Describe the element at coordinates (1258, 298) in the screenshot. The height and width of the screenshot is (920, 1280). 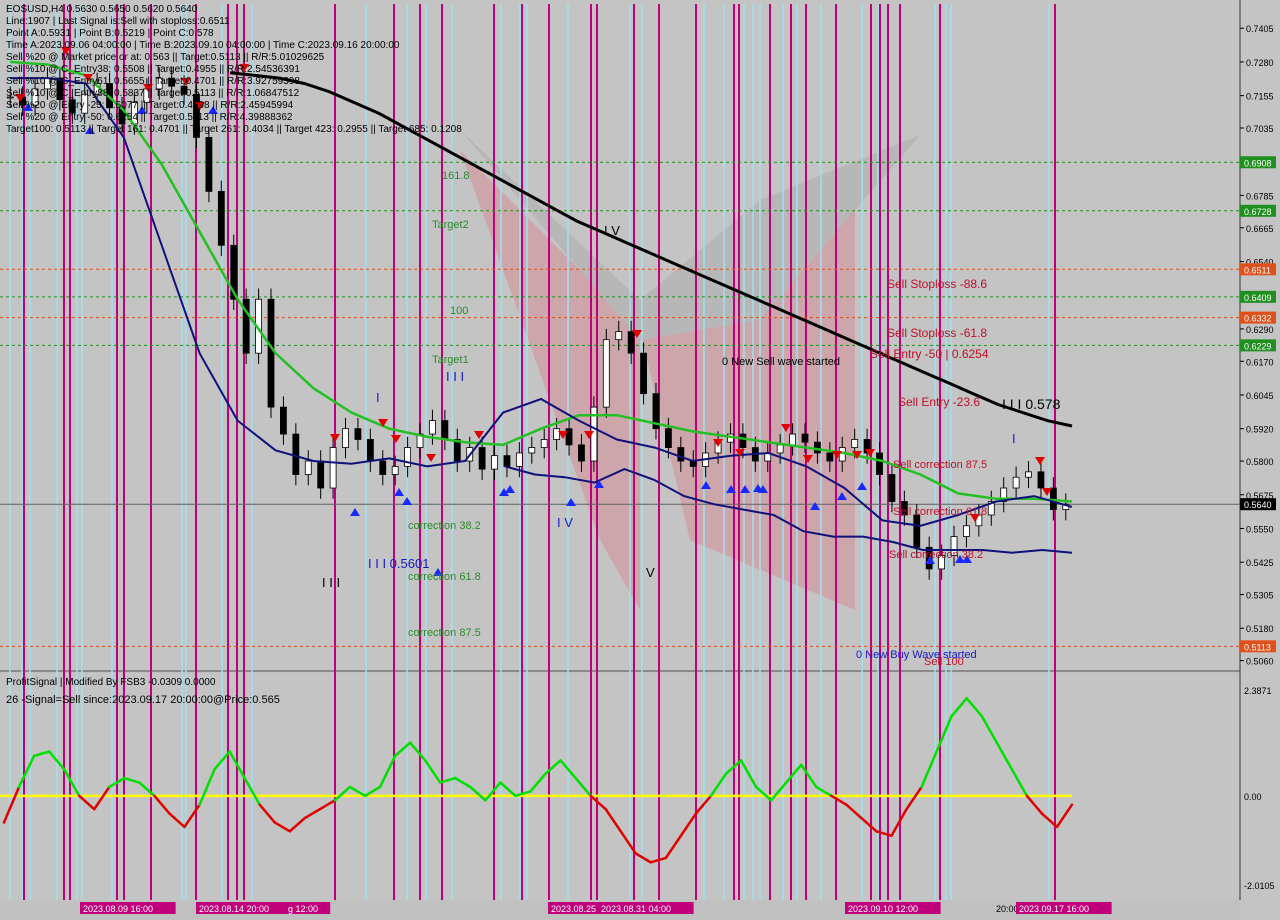
I see `price-tag-label: 0.6409` at that location.